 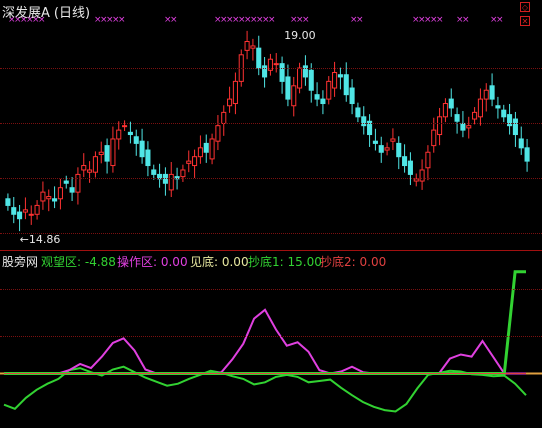 What do you see at coordinates (525, 7) in the screenshot?
I see `restore-icon: ◇` at bounding box center [525, 7].